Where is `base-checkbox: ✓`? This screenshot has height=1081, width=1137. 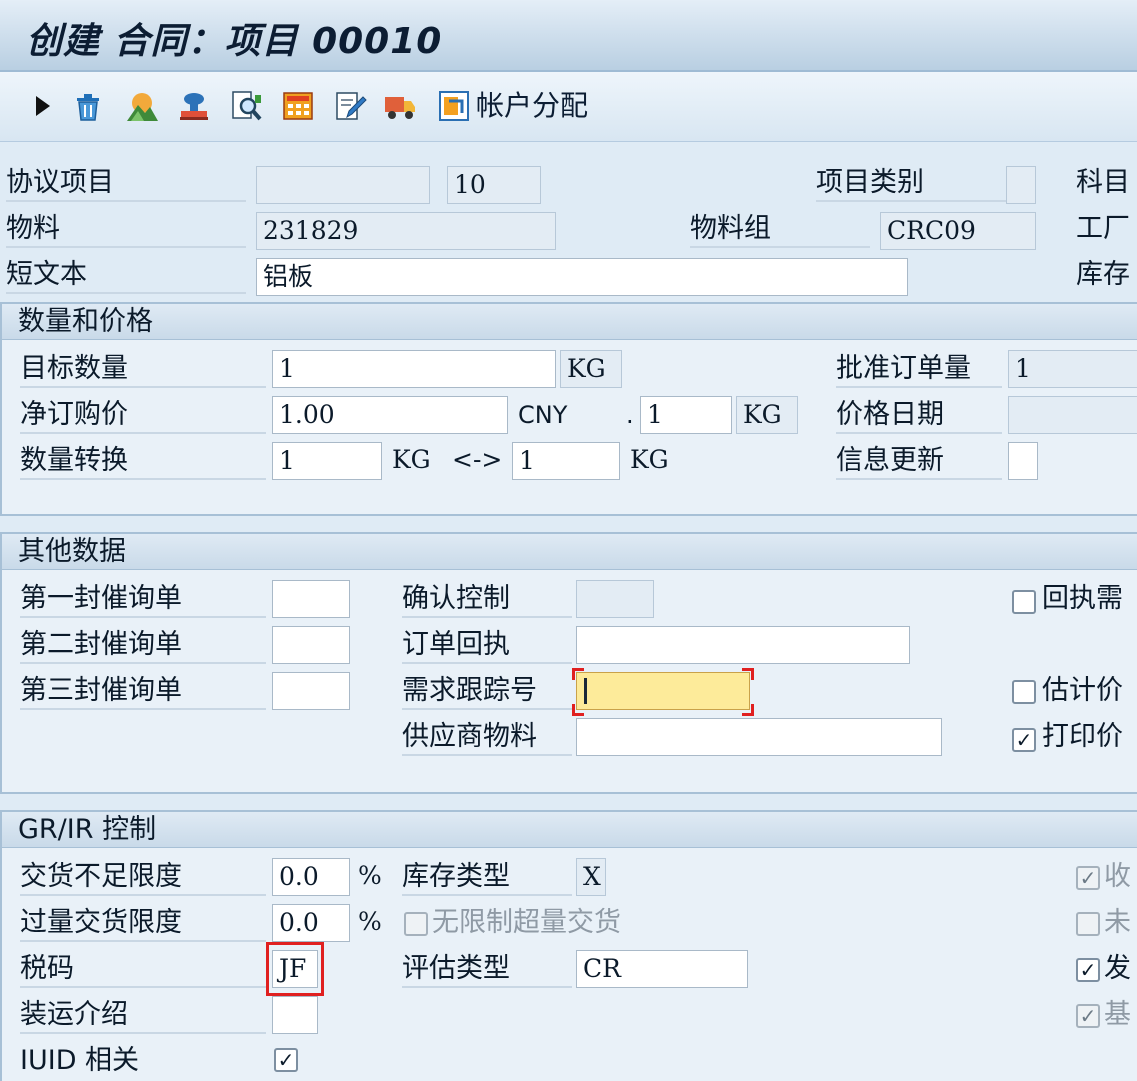
base-checkbox: ✓ is located at coordinates (1088, 1016).